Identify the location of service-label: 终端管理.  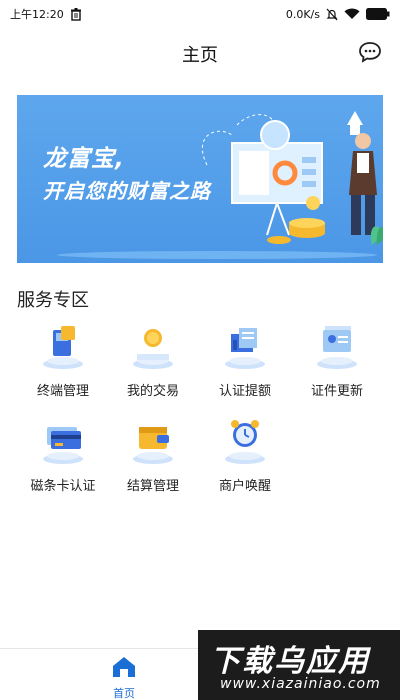
(62, 391).